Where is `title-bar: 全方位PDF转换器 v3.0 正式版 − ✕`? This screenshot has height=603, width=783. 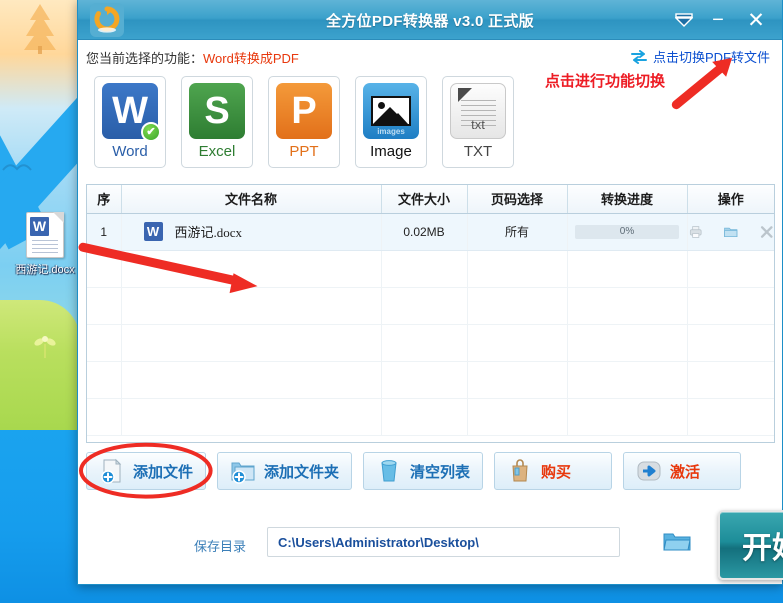 title-bar: 全方位PDF转换器 v3.0 正式版 − ✕ is located at coordinates (430, 20).